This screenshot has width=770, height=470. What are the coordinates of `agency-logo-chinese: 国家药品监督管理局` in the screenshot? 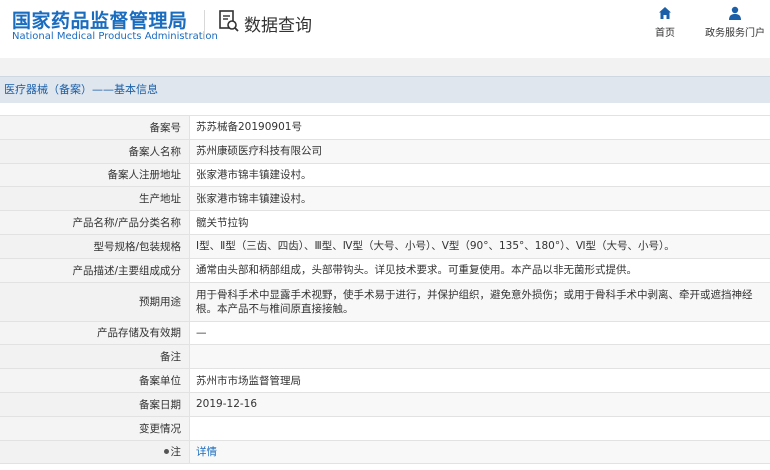 It's located at (100, 19).